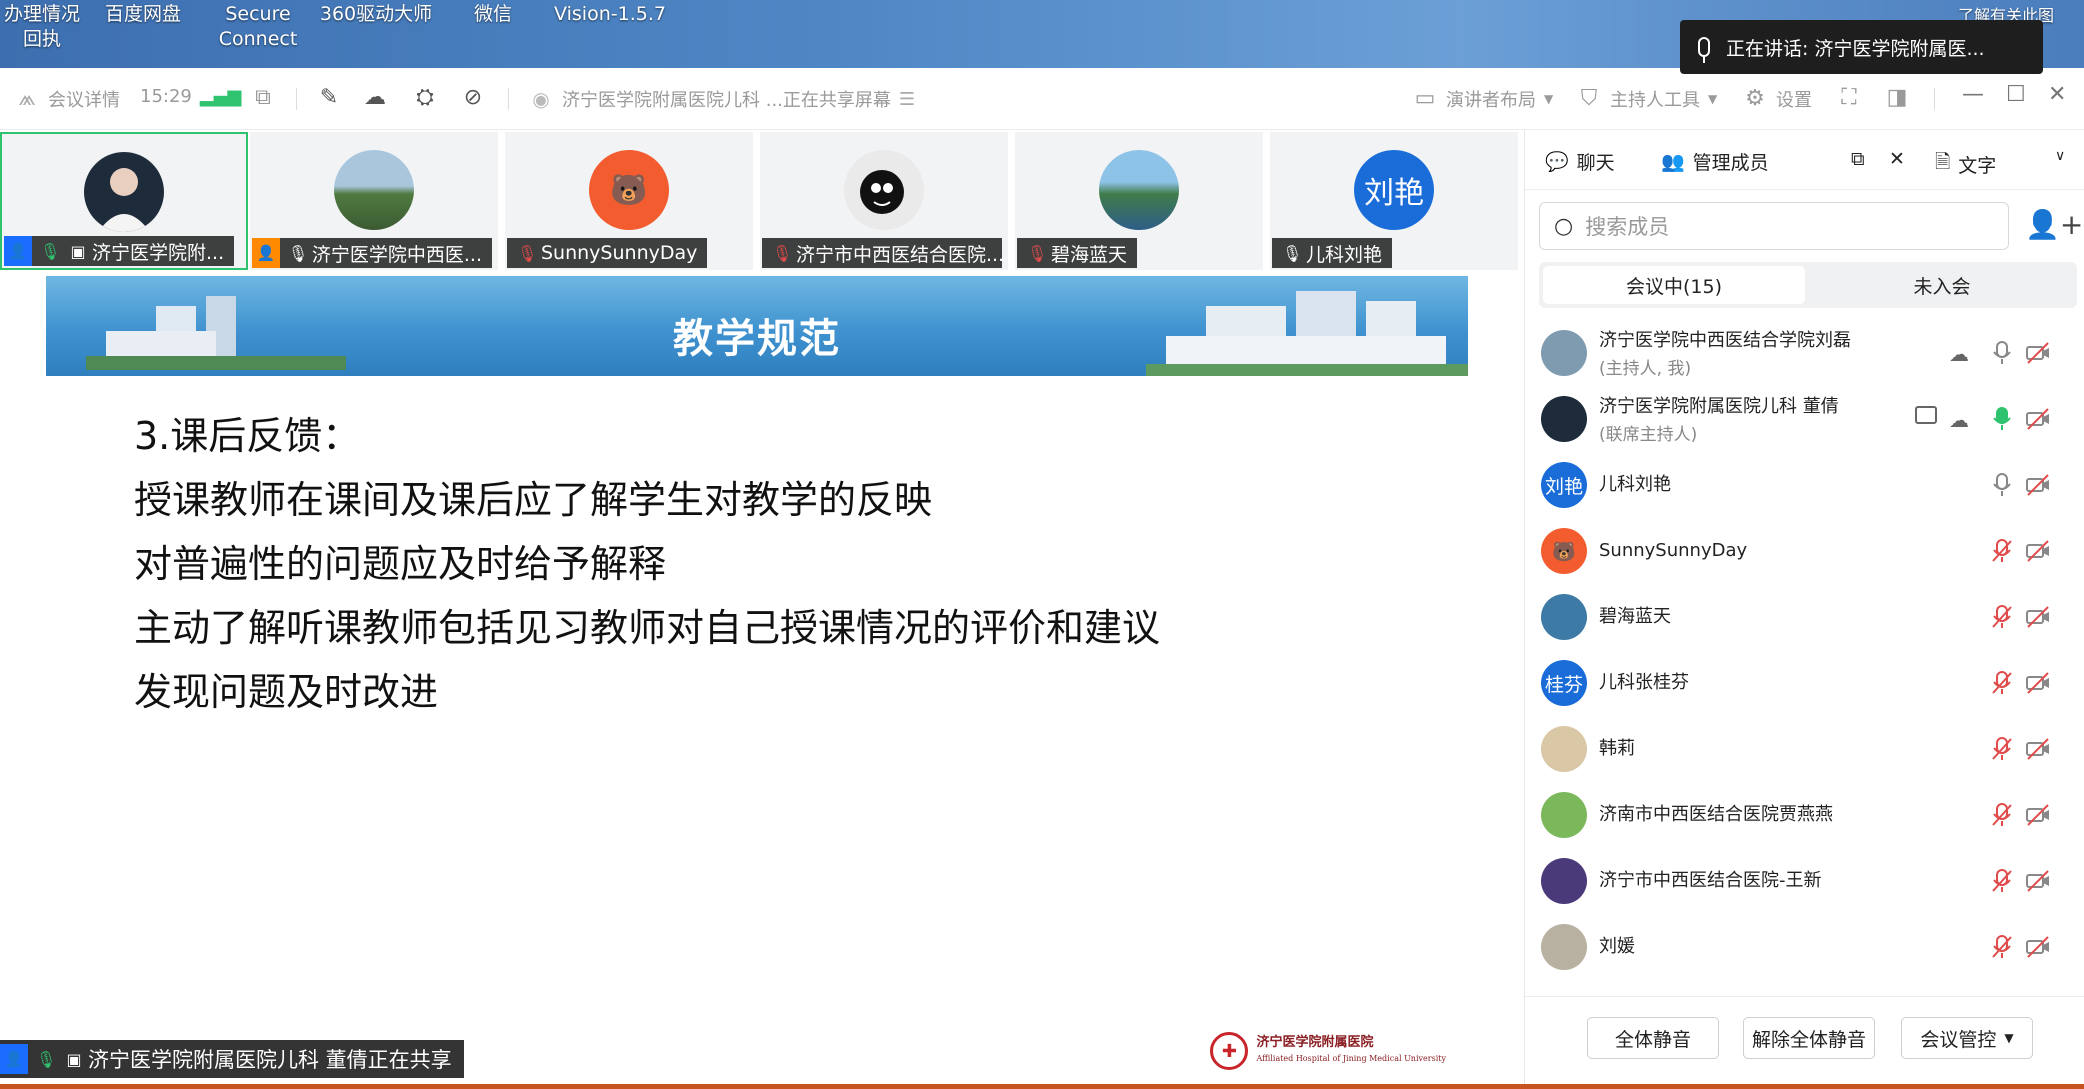  I want to click on participant-tile: 🐻 🎙 SunnySunnyDay, so click(629, 201).